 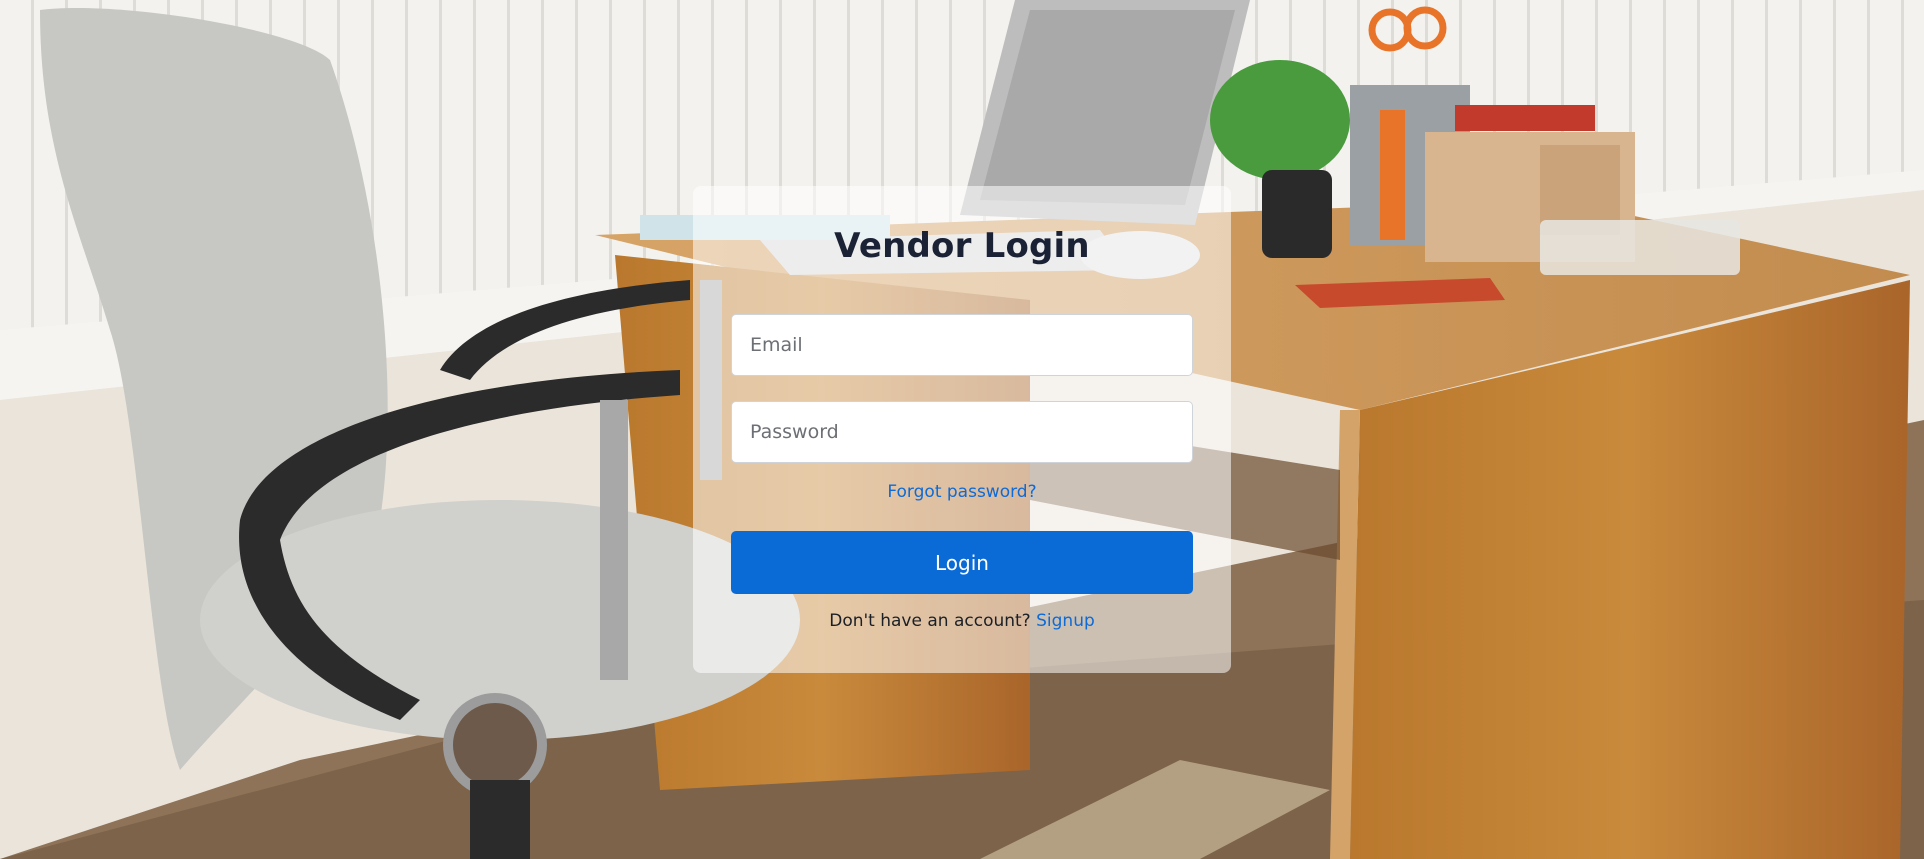 I want to click on password-input, so click(x=962, y=432).